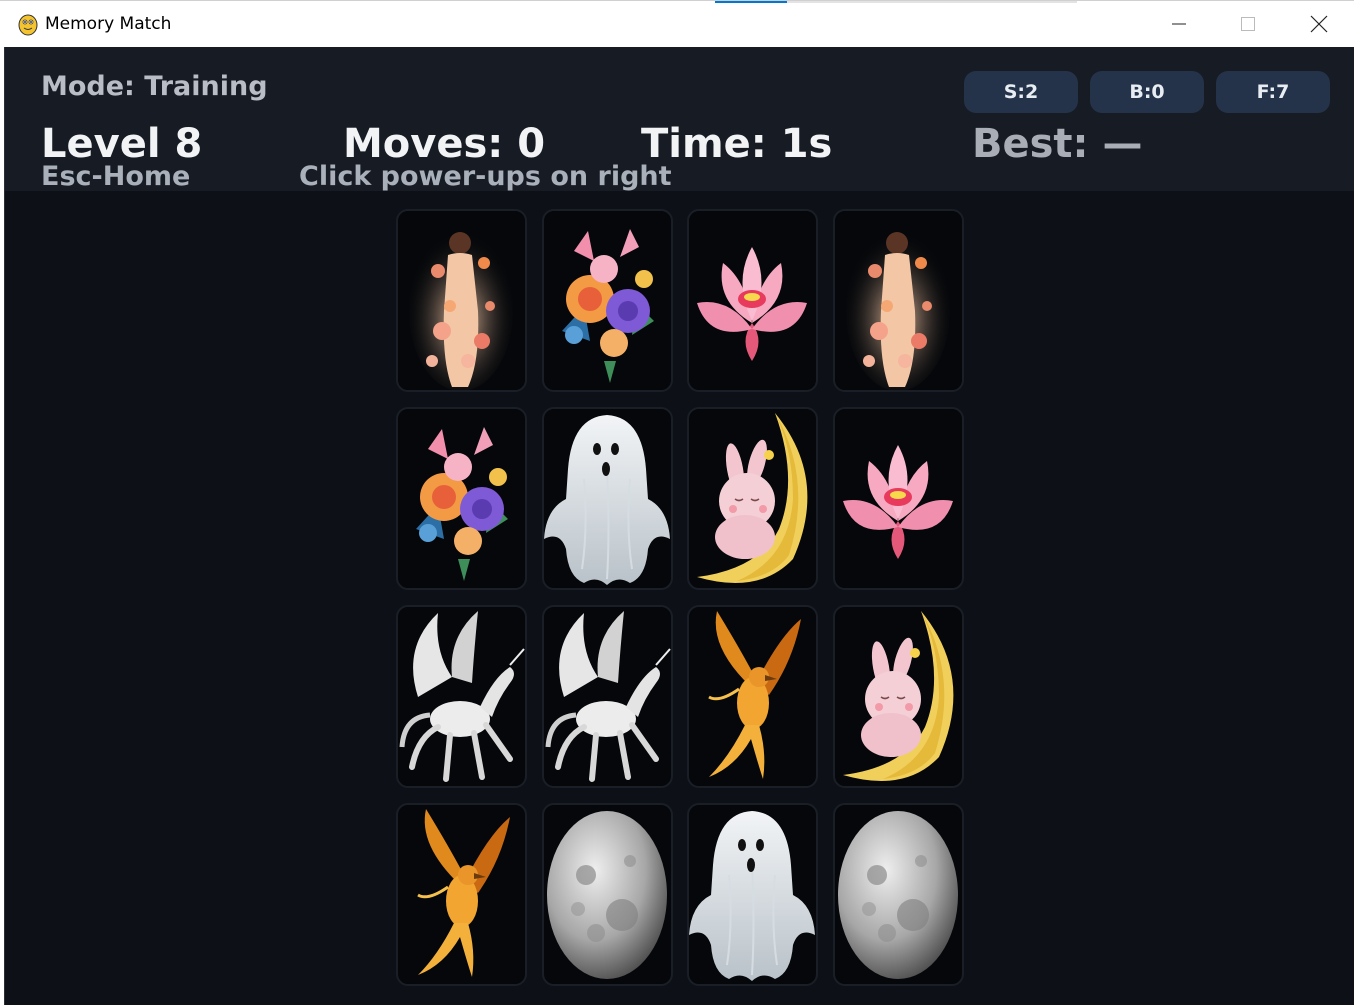  What do you see at coordinates (1147, 92) in the screenshot?
I see `powerup-b-button: B:0` at bounding box center [1147, 92].